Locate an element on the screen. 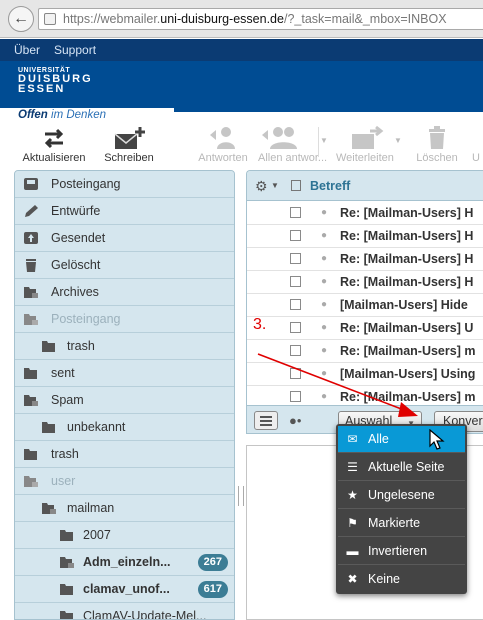  menu-item-label: Aktuelle Seite is located at coordinates (406, 467).